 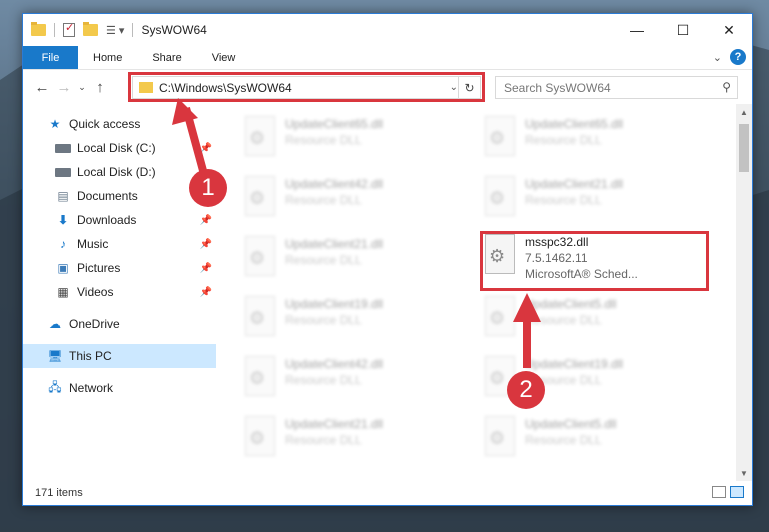 What do you see at coordinates (737, 492) in the screenshot?
I see `large-icons-view-icon` at bounding box center [737, 492].